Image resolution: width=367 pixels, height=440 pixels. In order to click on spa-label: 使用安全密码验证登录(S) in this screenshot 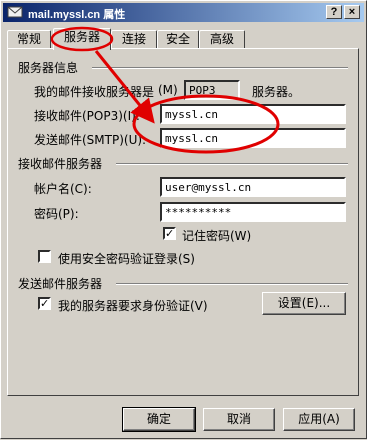, I will do `click(126, 258)`.